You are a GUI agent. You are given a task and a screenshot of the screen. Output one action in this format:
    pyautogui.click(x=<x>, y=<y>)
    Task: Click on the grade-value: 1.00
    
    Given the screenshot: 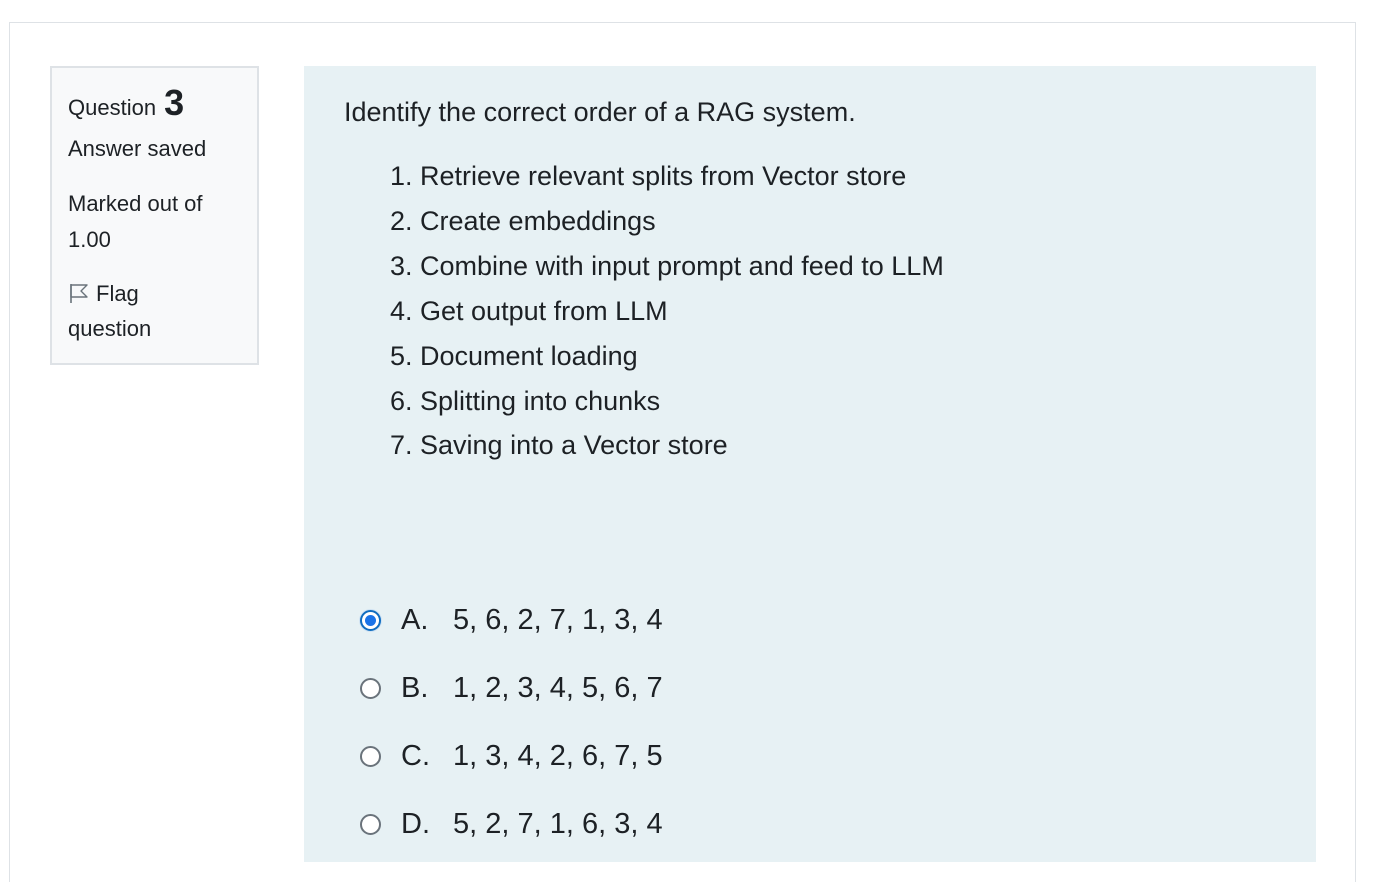 What is the action you would take?
    pyautogui.click(x=89, y=239)
    